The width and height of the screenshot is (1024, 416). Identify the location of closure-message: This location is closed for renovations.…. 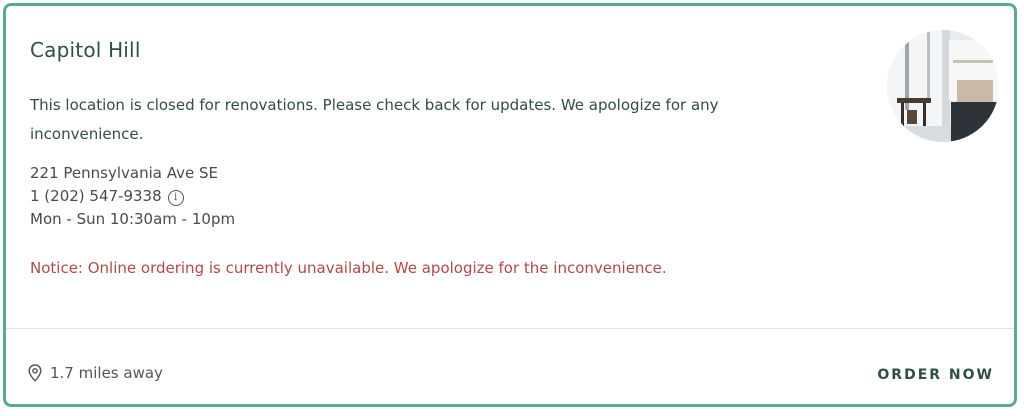
(374, 119).